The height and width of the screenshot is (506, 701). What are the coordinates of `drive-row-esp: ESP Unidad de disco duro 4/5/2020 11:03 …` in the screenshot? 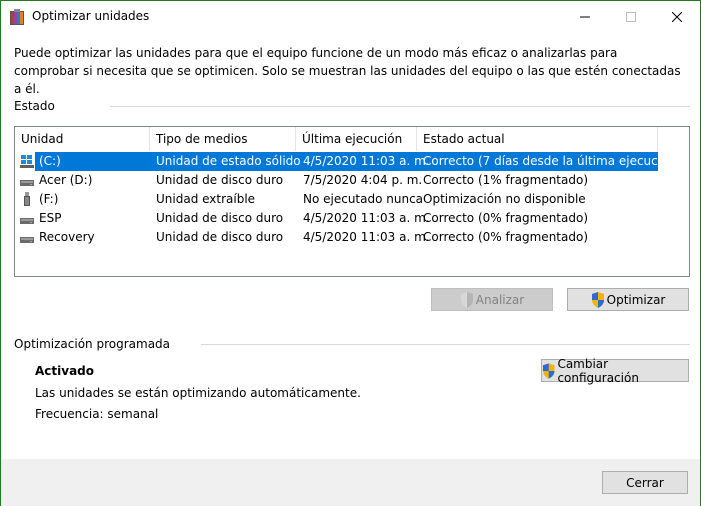 It's located at (336, 218).